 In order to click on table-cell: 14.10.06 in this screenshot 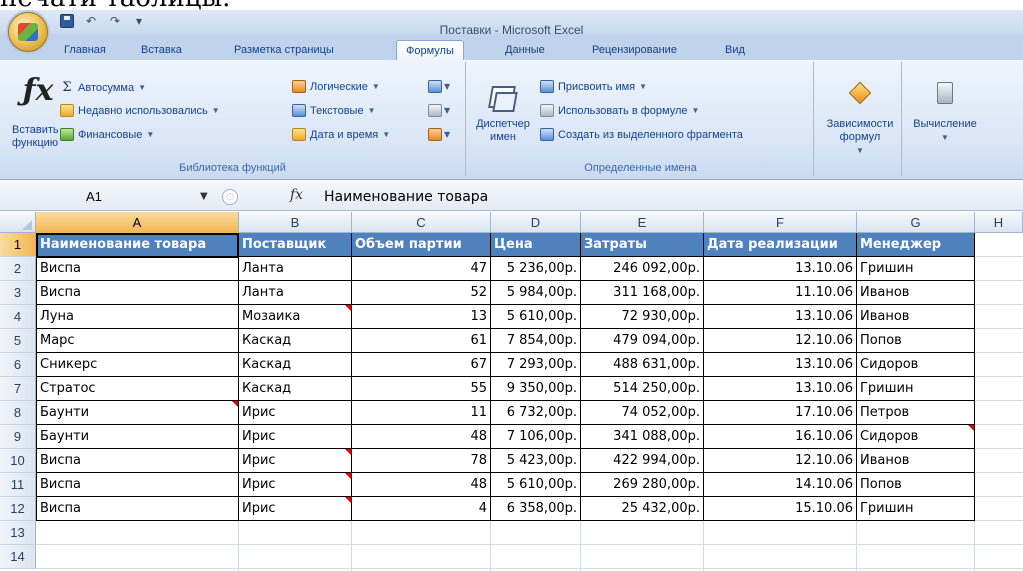, I will do `click(780, 485)`.